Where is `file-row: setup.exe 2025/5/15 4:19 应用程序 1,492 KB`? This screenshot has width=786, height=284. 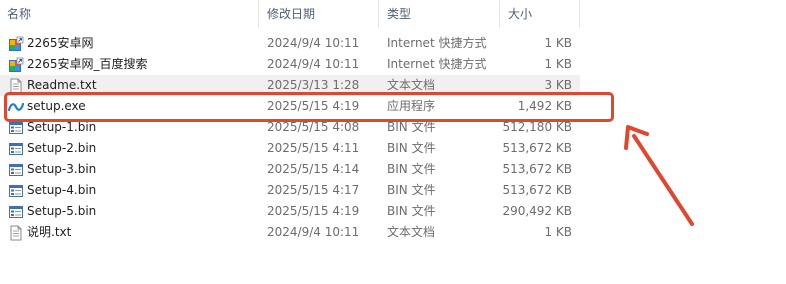 file-row: setup.exe 2025/5/15 4:19 应用程序 1,492 KB is located at coordinates (290, 106).